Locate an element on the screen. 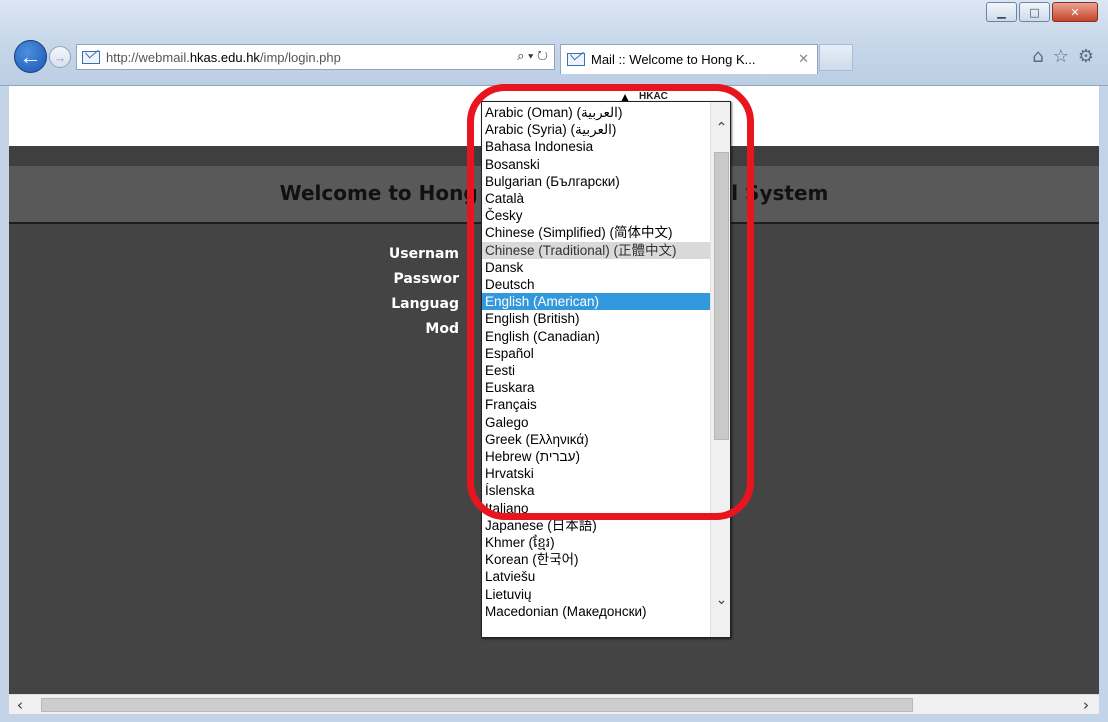  language-option: Deutsch is located at coordinates (596, 284).